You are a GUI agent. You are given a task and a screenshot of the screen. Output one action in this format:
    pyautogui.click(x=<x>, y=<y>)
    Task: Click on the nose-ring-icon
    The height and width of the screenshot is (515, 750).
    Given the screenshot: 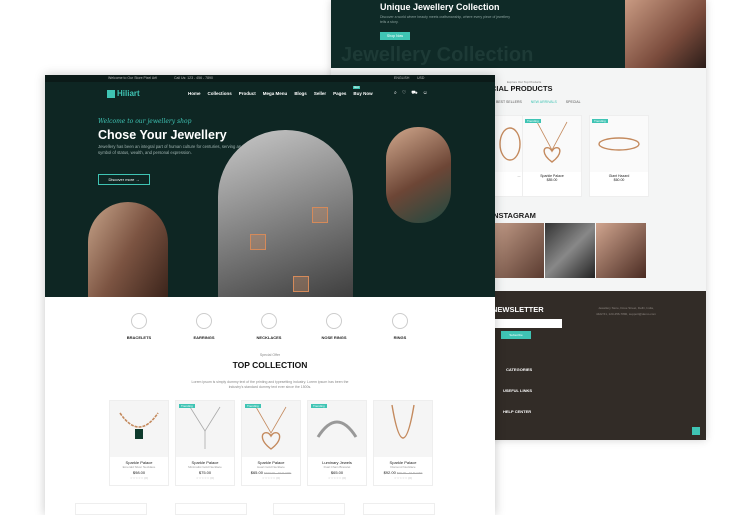 What is the action you would take?
    pyautogui.click(x=334, y=321)
    